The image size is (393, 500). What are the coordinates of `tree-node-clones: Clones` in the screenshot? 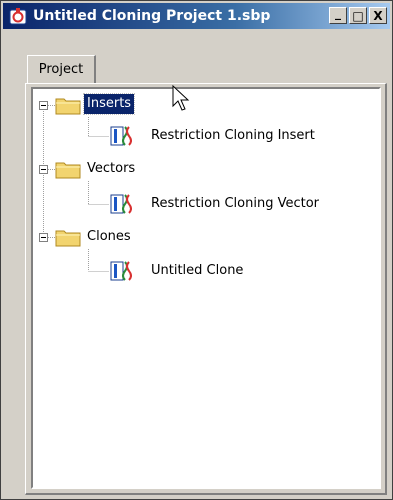 It's located at (109, 237).